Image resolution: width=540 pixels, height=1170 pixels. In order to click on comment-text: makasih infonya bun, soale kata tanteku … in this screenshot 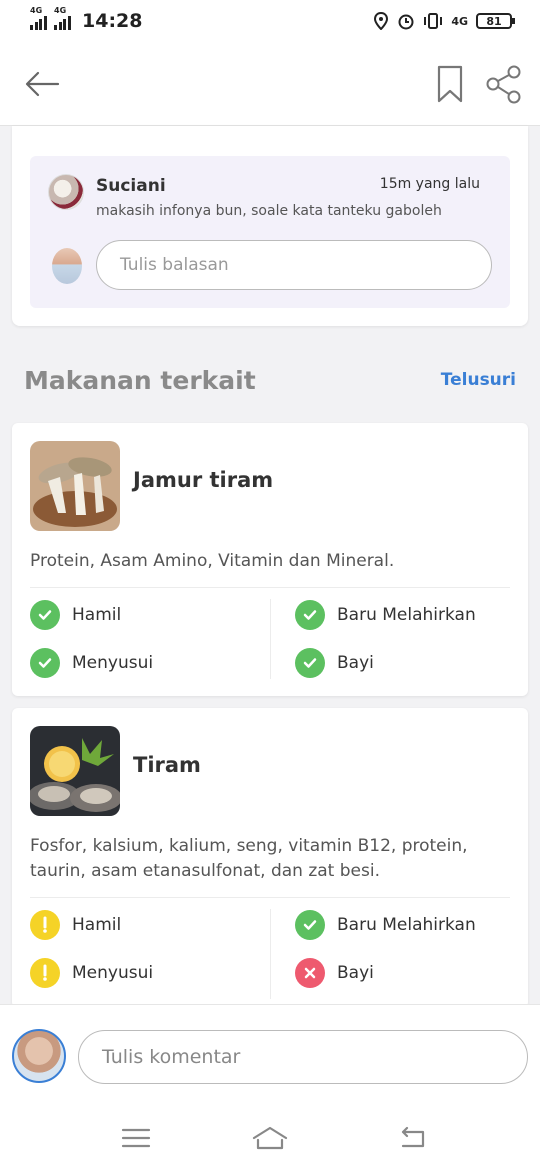, I will do `click(269, 211)`.